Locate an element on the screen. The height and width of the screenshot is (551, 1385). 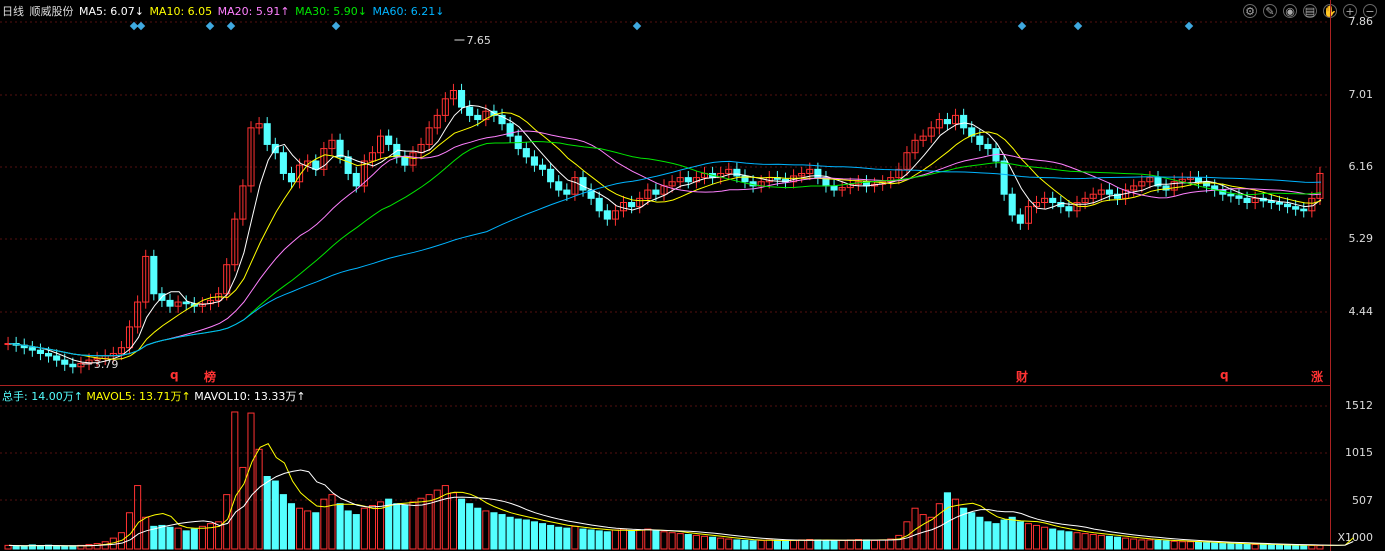
mavol10-line is located at coordinates (681, 508).